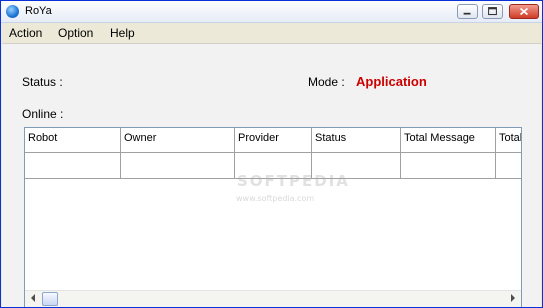  What do you see at coordinates (43, 114) in the screenshot?
I see `online-label: Online :` at bounding box center [43, 114].